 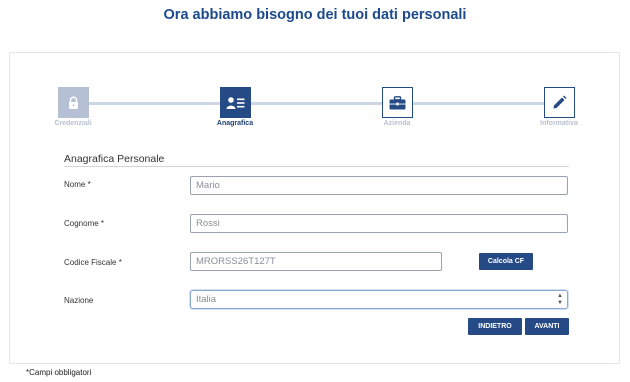 I want to click on lock-icon, so click(x=73, y=102).